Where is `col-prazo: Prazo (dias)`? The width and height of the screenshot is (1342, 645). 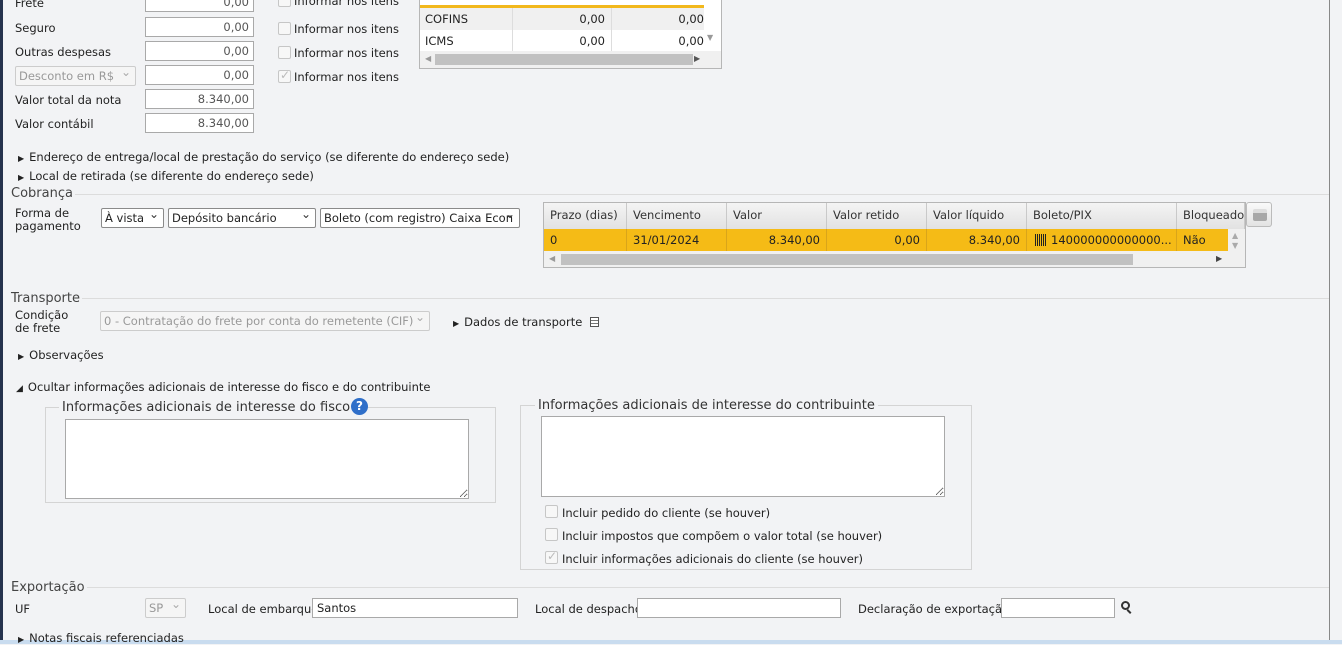 col-prazo: Prazo (dias) is located at coordinates (585, 216).